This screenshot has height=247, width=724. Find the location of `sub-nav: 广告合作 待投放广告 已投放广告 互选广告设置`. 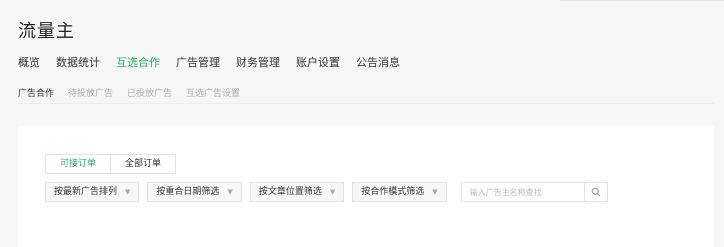

sub-nav: 广告合作 待投放广告 已投放广告 互选广告设置 is located at coordinates (129, 92).